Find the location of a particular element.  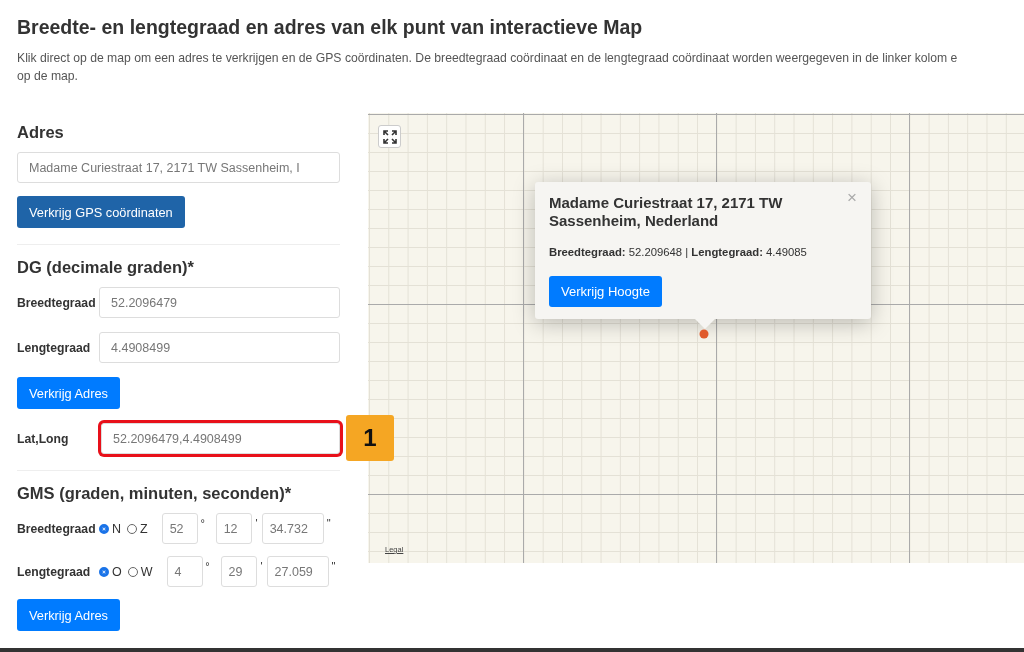

hemisphere-radio: N is located at coordinates (110, 528).